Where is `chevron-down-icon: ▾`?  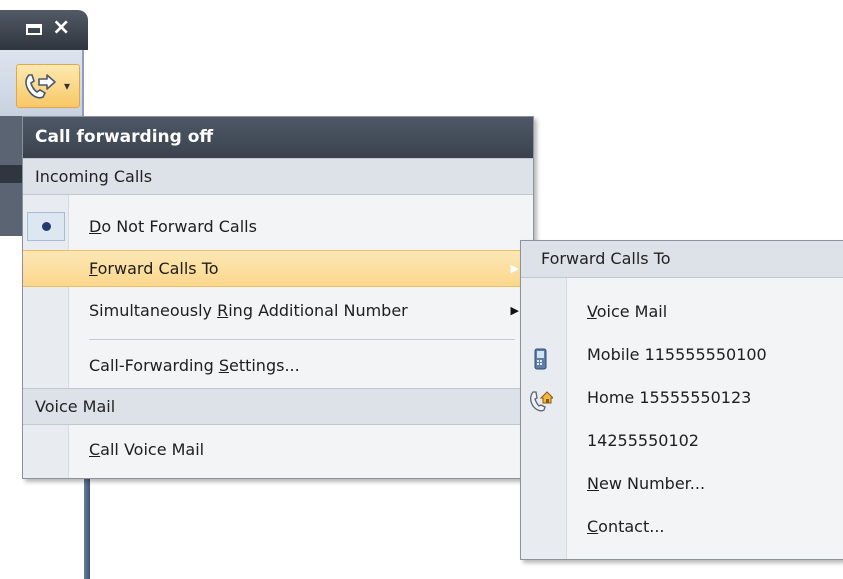 chevron-down-icon: ▾ is located at coordinates (67, 86).